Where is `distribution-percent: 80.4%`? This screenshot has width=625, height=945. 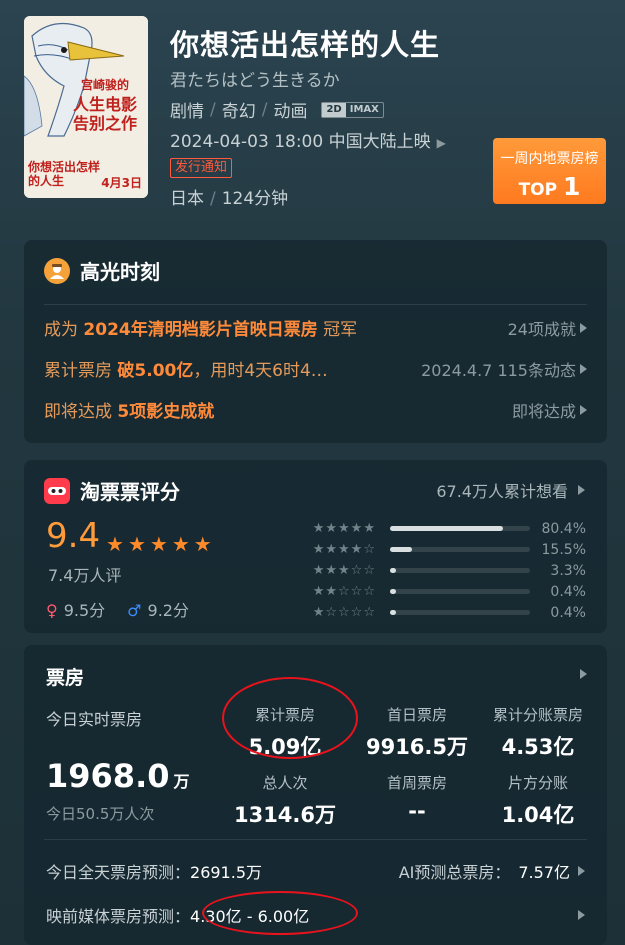 distribution-percent: 80.4% is located at coordinates (563, 528).